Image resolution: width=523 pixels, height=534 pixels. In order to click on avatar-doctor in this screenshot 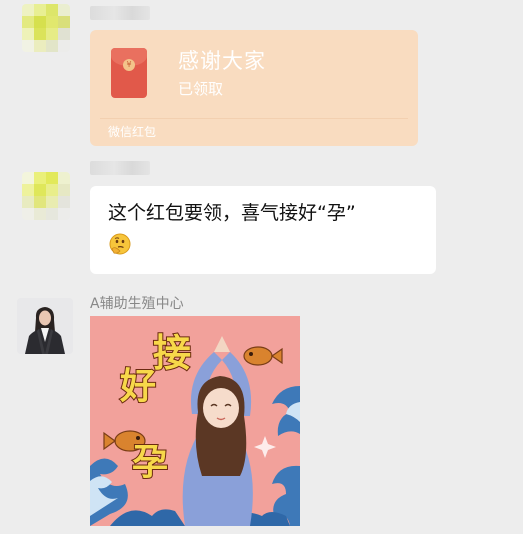, I will do `click(45, 326)`.